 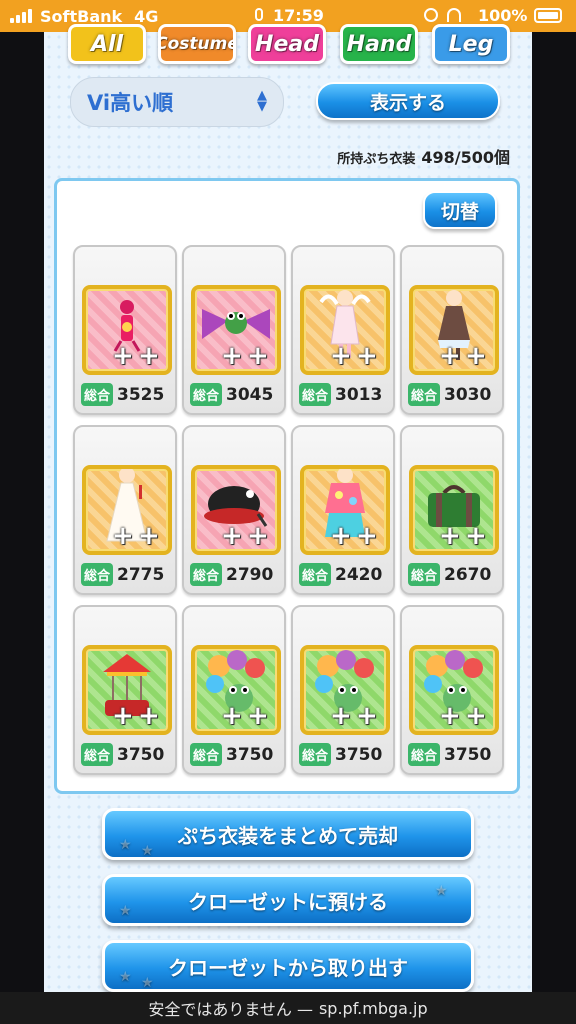 I want to click on tab-label: All, so click(x=107, y=44).